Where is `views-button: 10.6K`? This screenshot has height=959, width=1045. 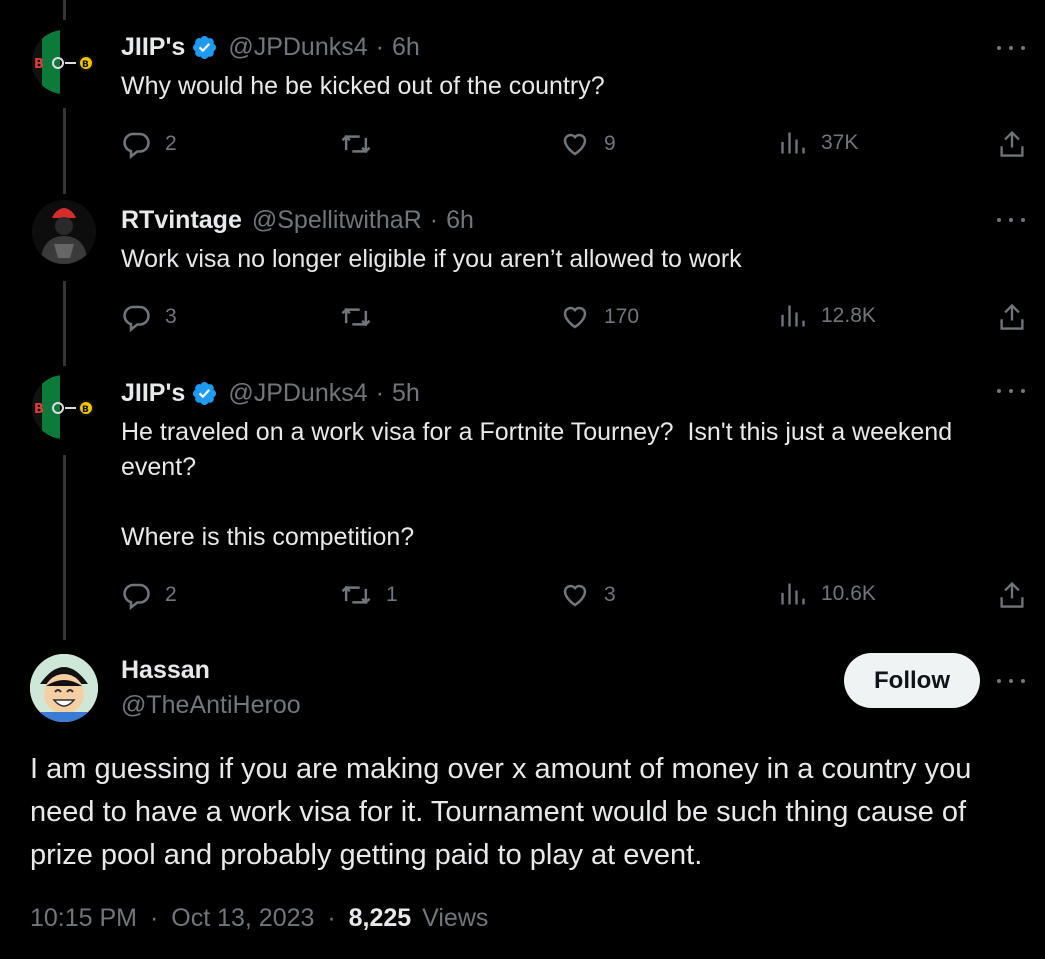 views-button: 10.6K is located at coordinates (827, 594).